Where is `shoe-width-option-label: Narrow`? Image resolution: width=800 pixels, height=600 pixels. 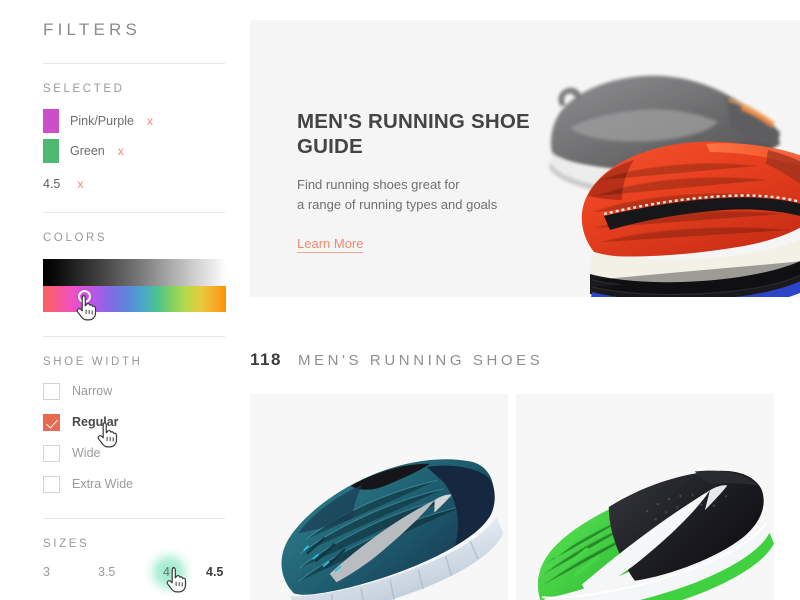
shoe-width-option-label: Narrow is located at coordinates (92, 391).